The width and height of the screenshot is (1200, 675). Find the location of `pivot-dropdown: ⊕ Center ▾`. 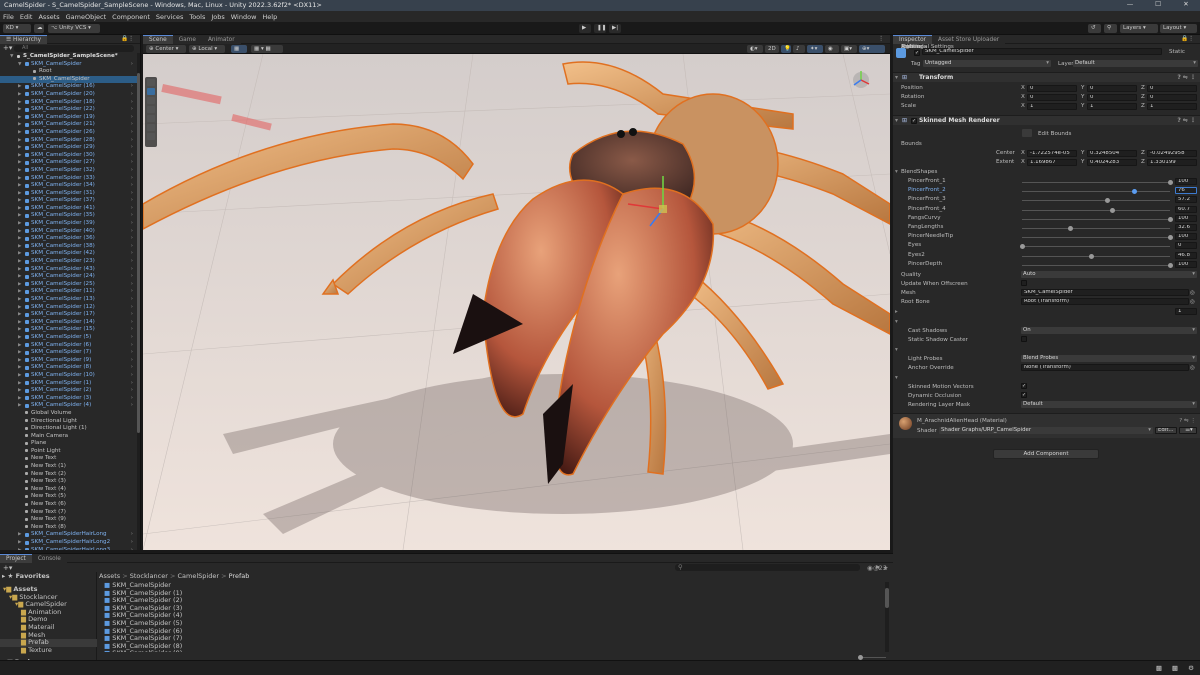

pivot-dropdown: ⊕ Center ▾ is located at coordinates (166, 49).